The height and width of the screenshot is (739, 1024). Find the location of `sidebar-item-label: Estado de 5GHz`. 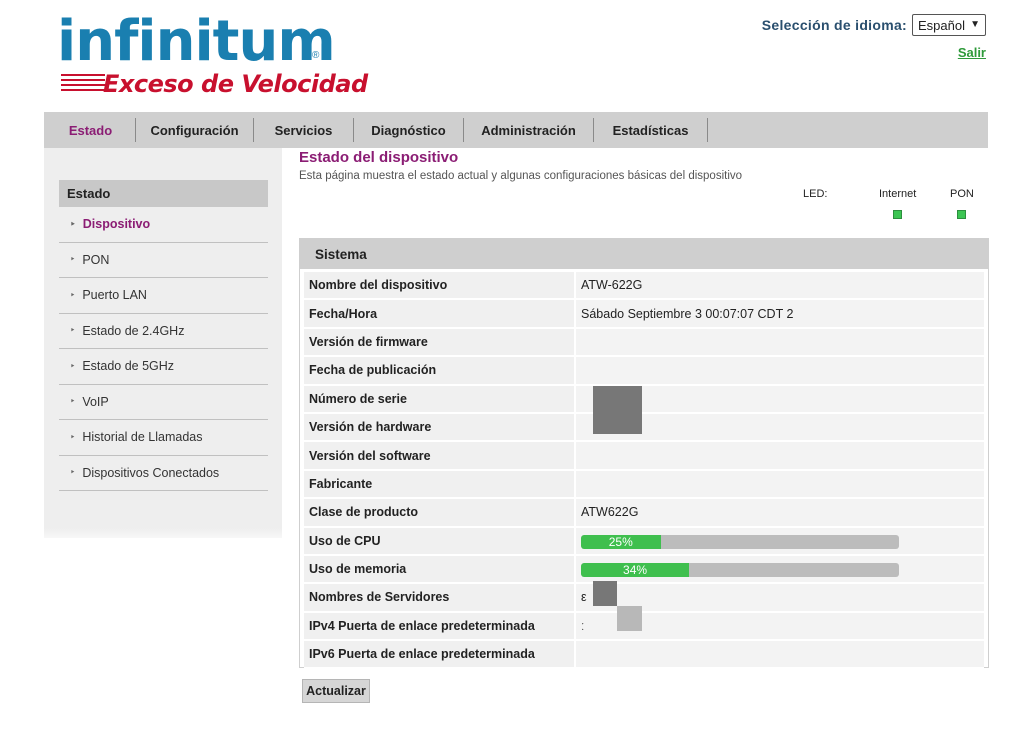

sidebar-item-label: Estado de 5GHz is located at coordinates (128, 366).